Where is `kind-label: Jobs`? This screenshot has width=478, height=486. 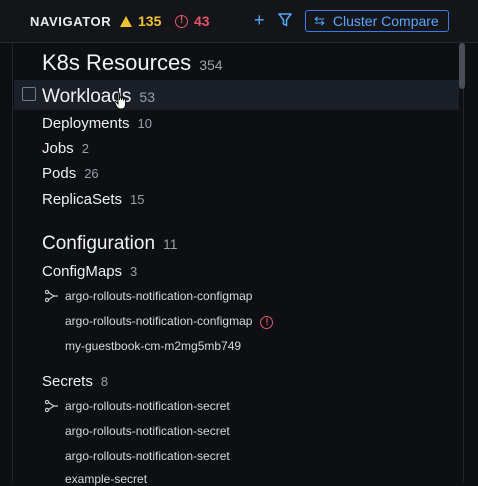 kind-label: Jobs is located at coordinates (58, 148).